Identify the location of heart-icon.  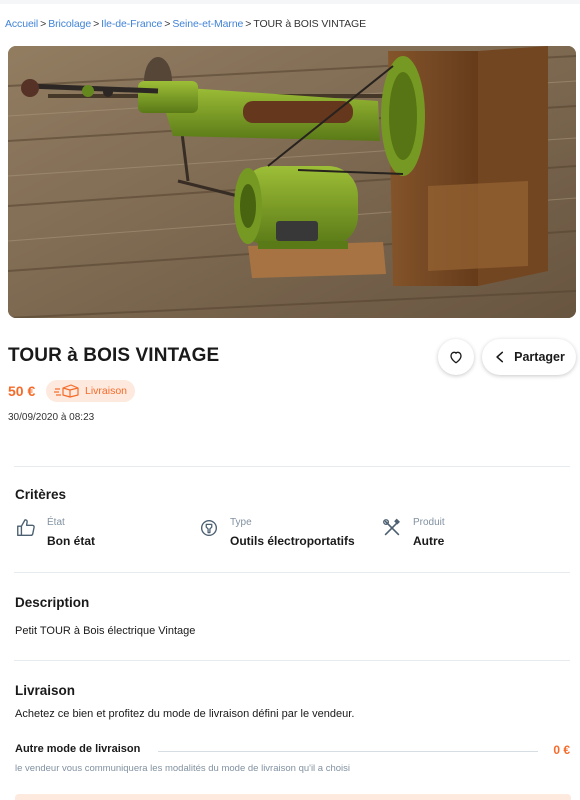
(456, 357).